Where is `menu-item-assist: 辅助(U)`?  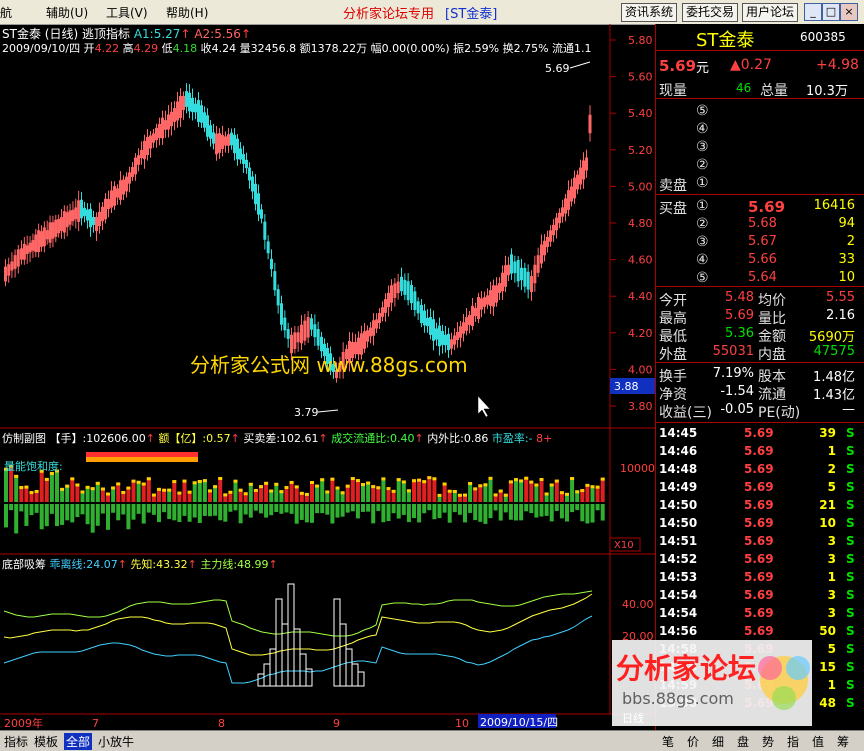 menu-item-assist: 辅助(U) is located at coordinates (67, 12).